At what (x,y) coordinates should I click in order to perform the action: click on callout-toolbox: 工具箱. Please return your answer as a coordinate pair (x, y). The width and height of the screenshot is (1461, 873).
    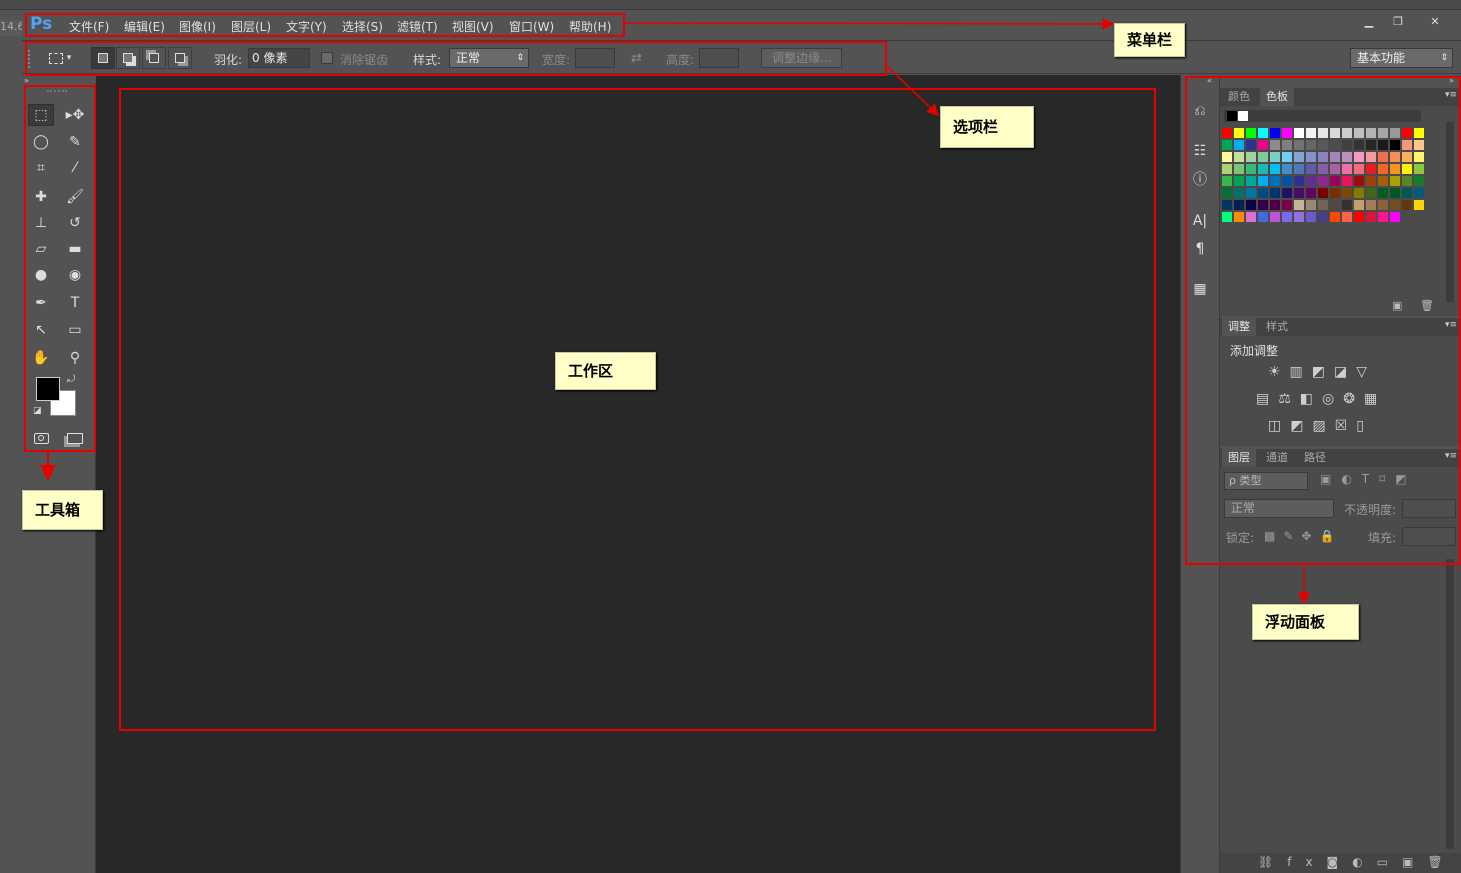
    Looking at the image, I should click on (62, 510).